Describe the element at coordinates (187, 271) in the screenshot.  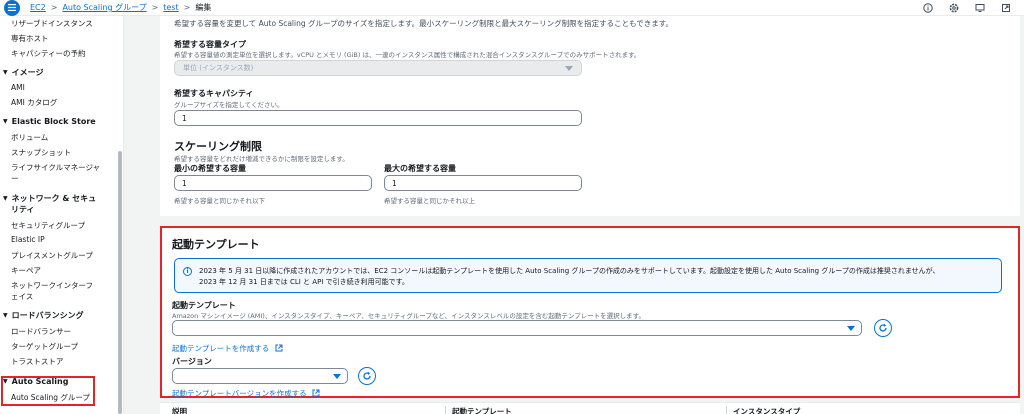
I see `info-icon: i` at that location.